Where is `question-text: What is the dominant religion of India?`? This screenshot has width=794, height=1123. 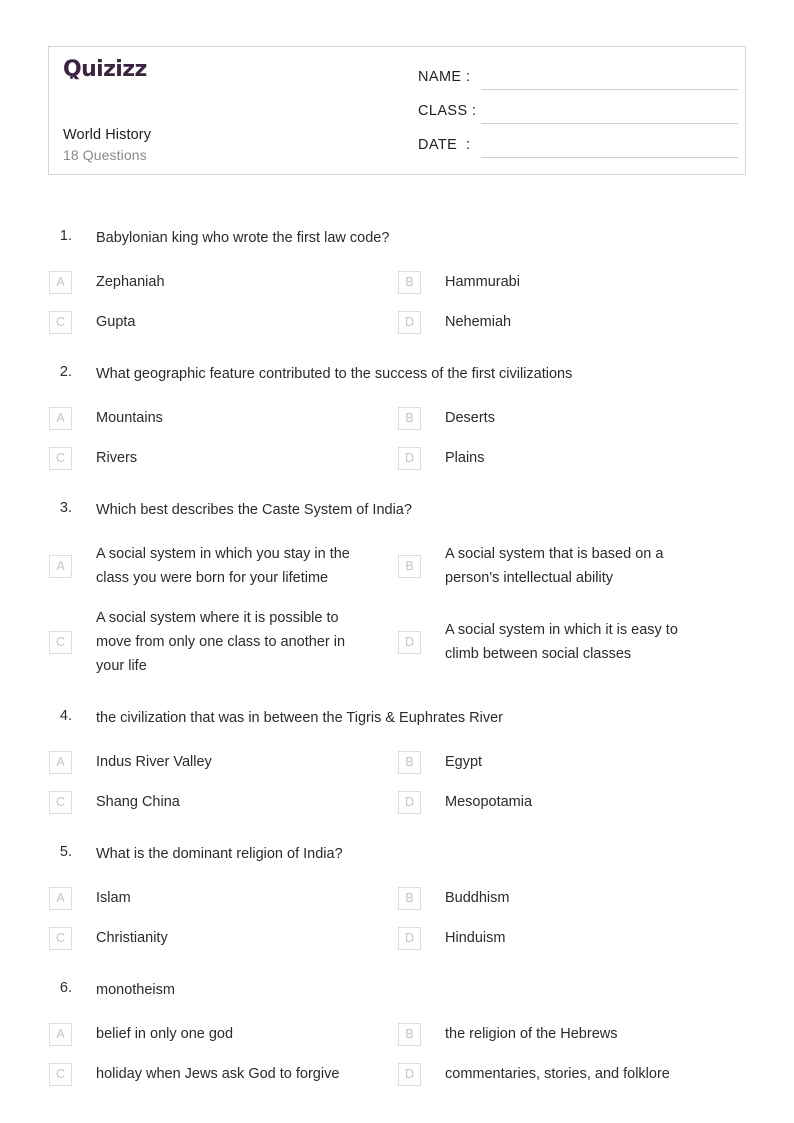 question-text: What is the dominant religion of India? is located at coordinates (219, 854).